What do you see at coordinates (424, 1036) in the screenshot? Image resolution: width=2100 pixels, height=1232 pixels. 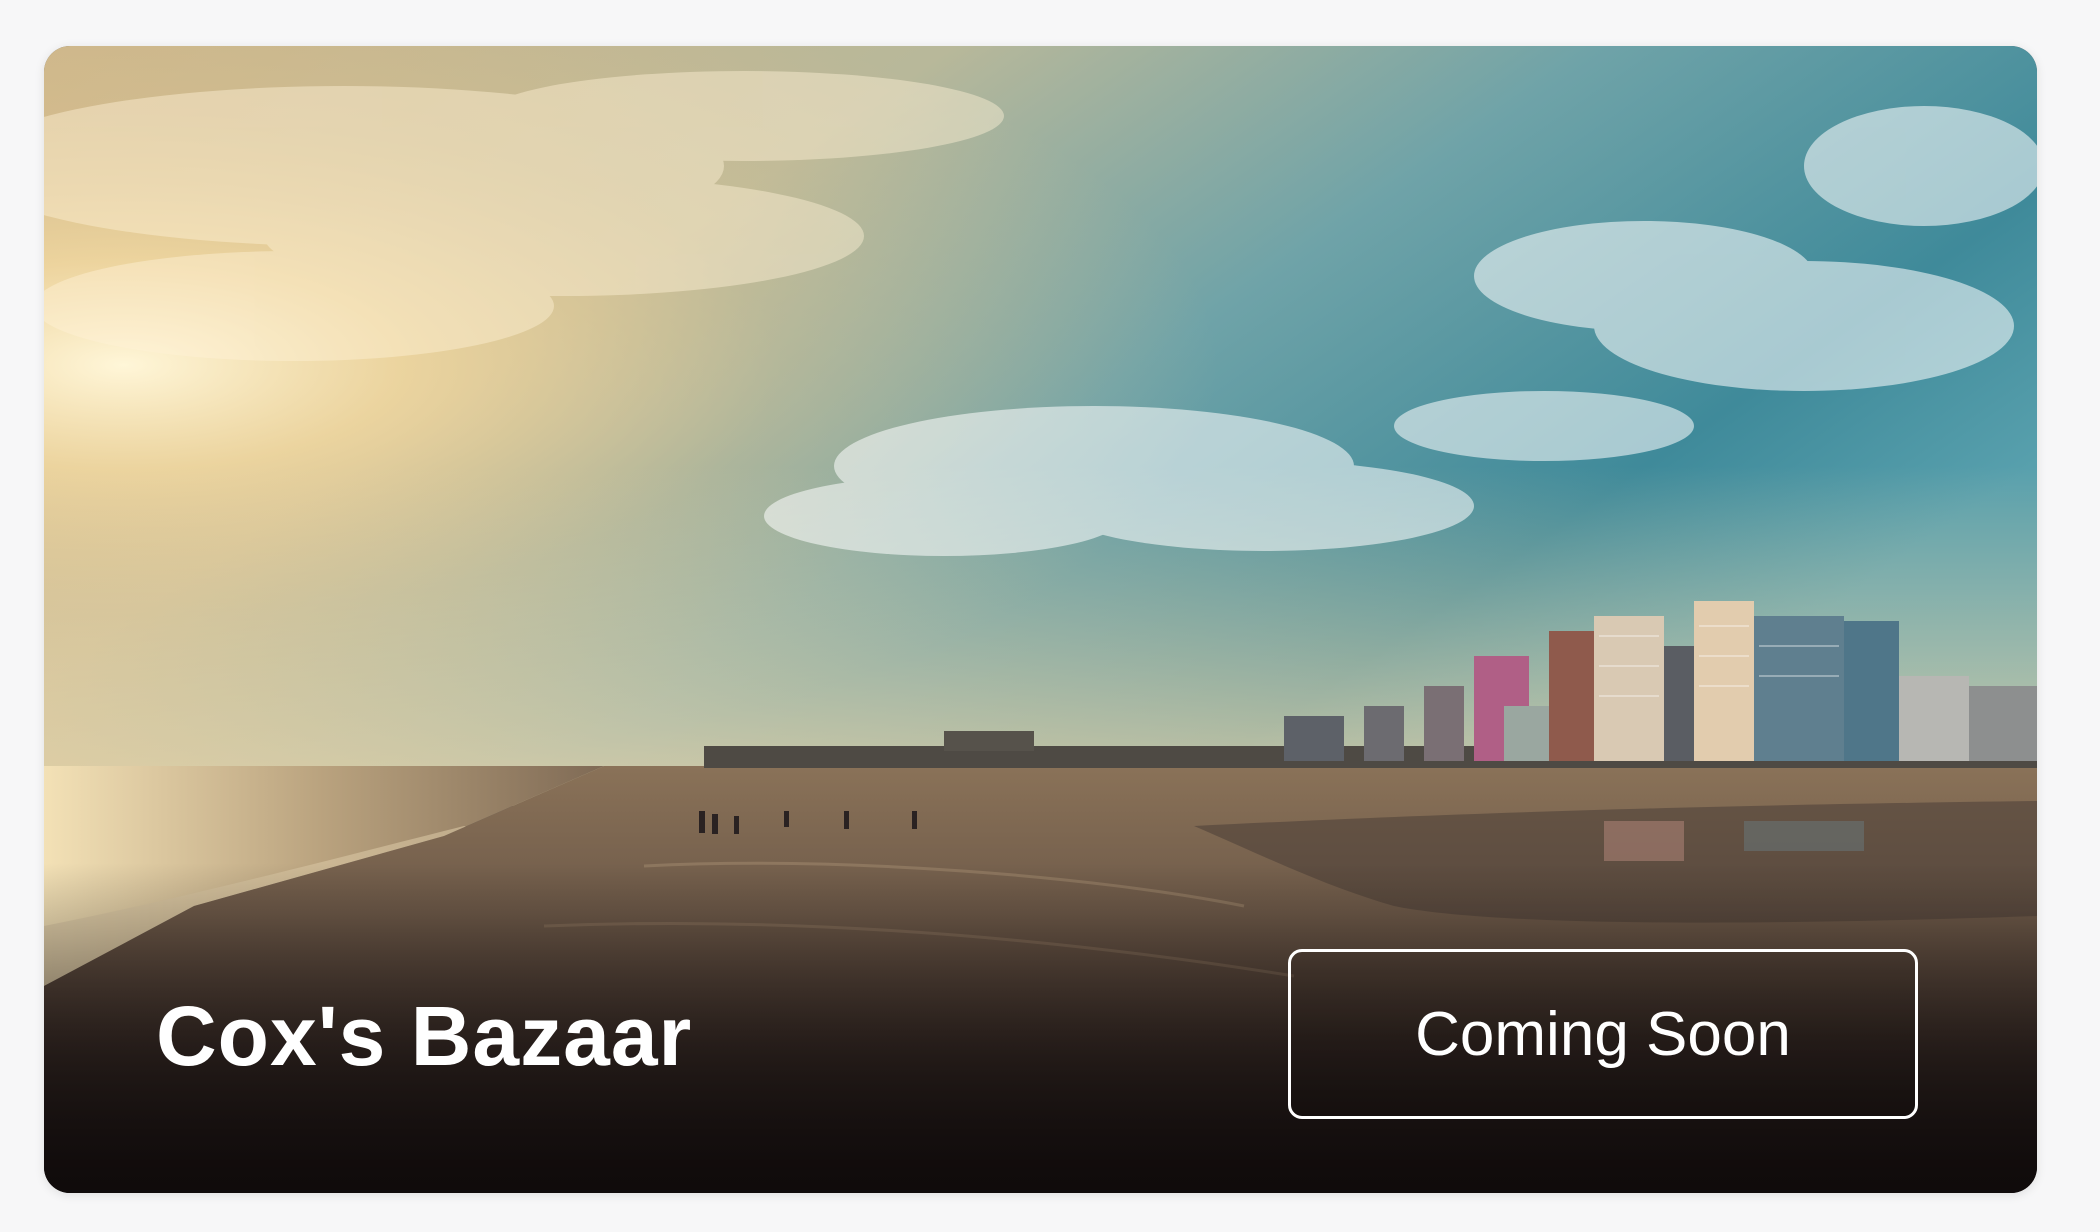 I see `destination-title: Cox's Bazaar` at bounding box center [424, 1036].